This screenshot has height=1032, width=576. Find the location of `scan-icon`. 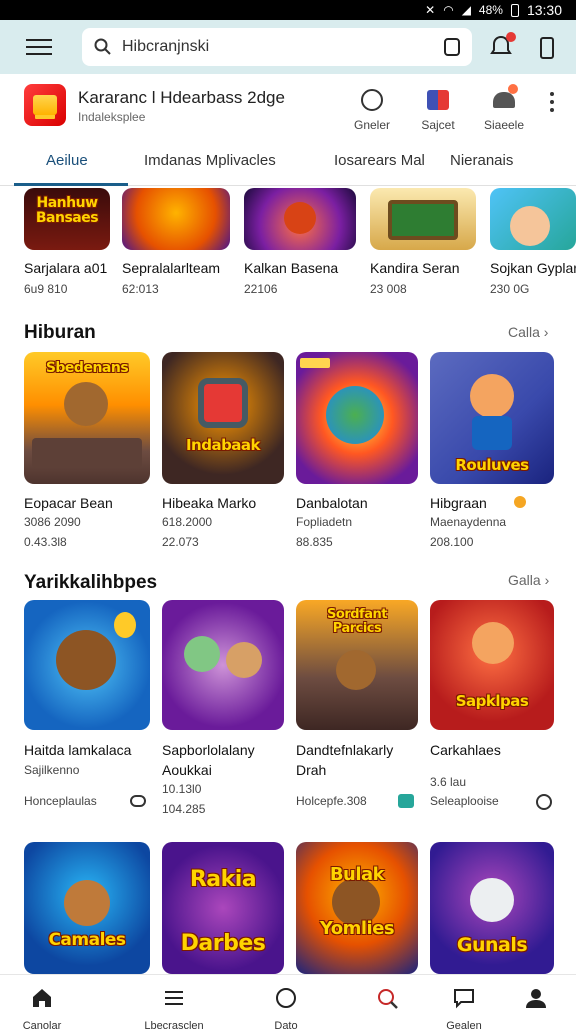

scan-icon is located at coordinates (452, 47).